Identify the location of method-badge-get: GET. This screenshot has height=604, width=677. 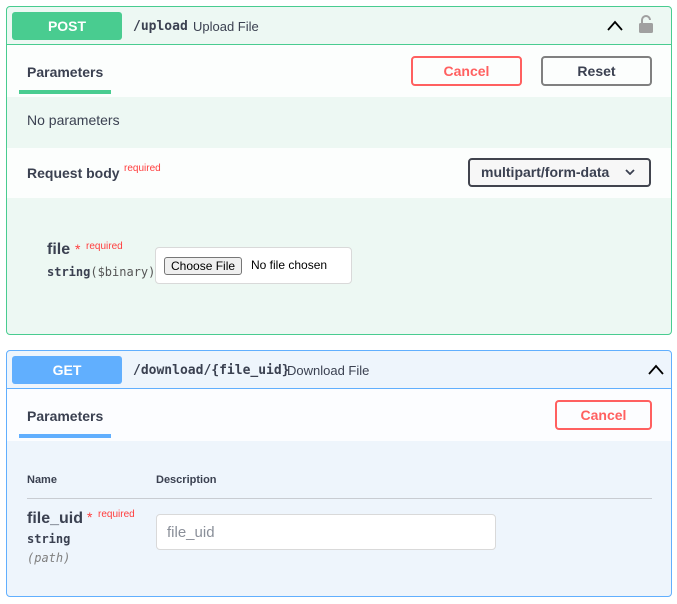
(67, 370).